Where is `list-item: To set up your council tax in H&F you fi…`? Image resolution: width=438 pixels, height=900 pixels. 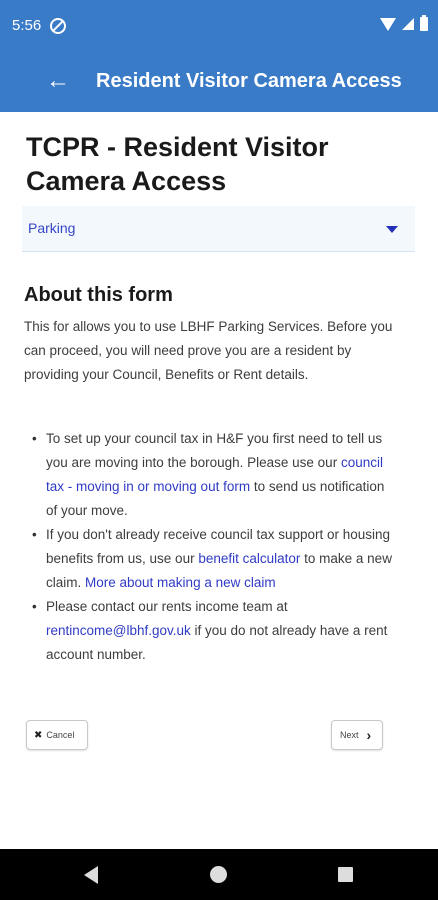
list-item: To set up your council tax in H&F you fi… is located at coordinates (212, 475).